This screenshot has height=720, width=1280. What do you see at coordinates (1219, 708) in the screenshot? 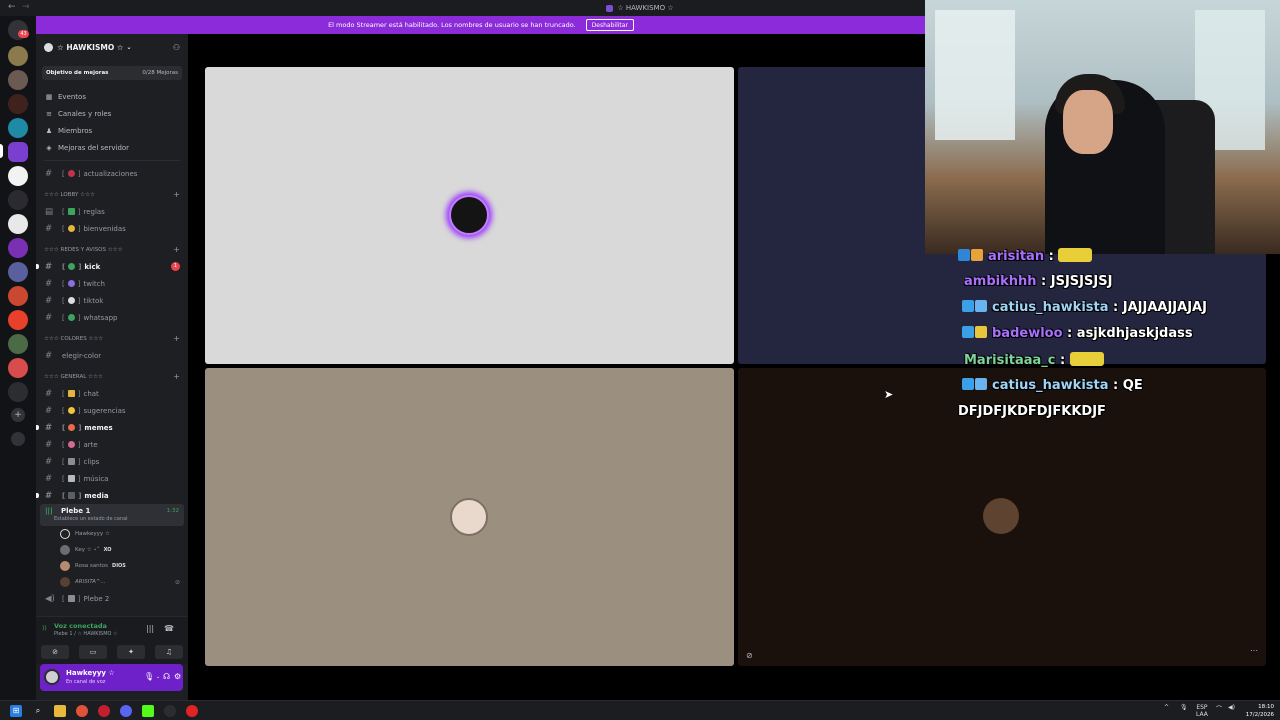
I see `wifi-icon: ⌒` at bounding box center [1219, 708].